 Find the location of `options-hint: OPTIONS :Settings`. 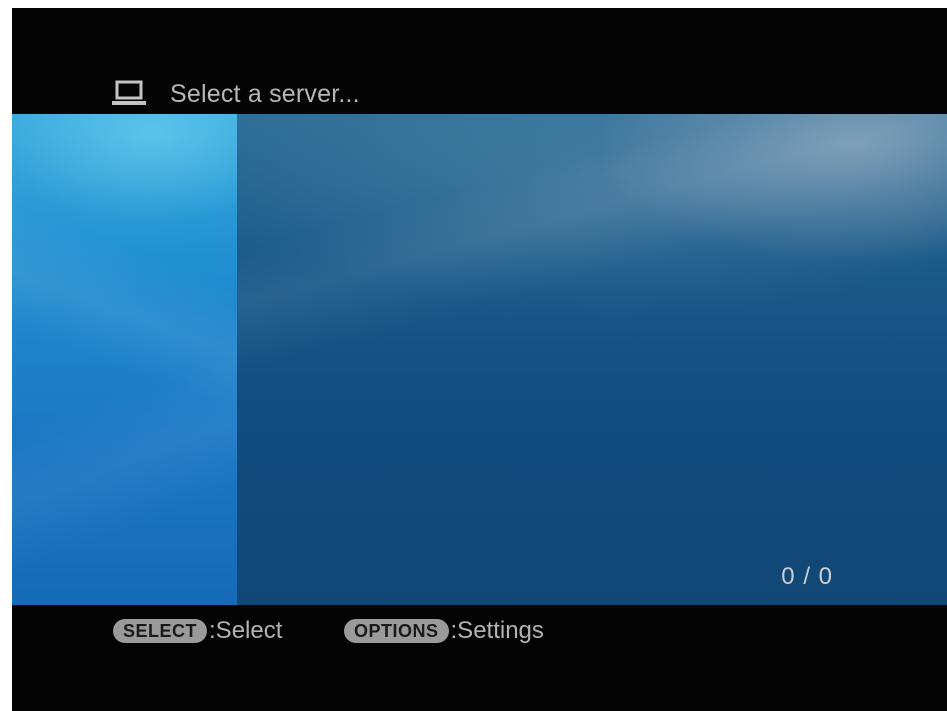

options-hint: OPTIONS :Settings is located at coordinates (444, 631).